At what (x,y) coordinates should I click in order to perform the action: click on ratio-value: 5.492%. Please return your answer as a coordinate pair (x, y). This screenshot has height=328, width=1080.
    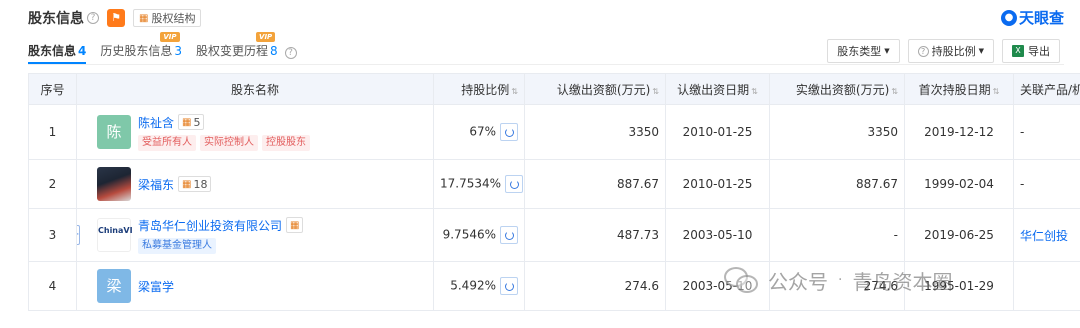
    Looking at the image, I should click on (473, 285).